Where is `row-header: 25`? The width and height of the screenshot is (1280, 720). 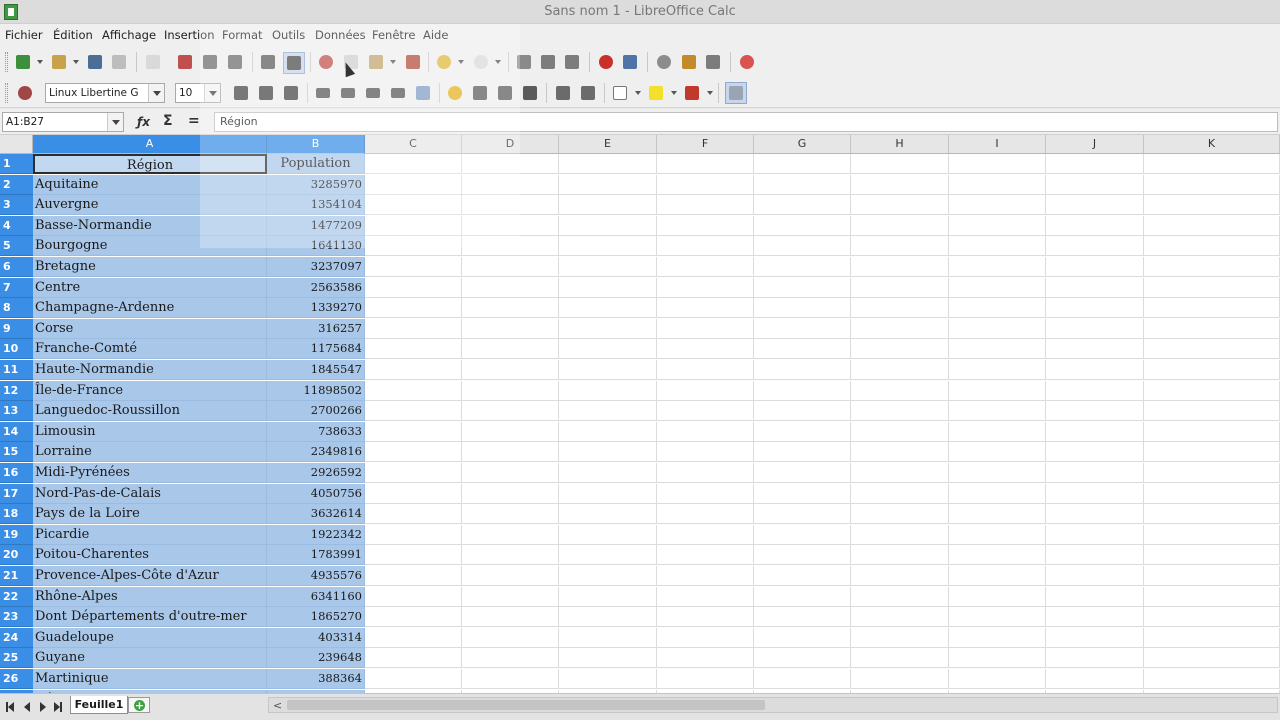
row-header: 25 is located at coordinates (16, 658).